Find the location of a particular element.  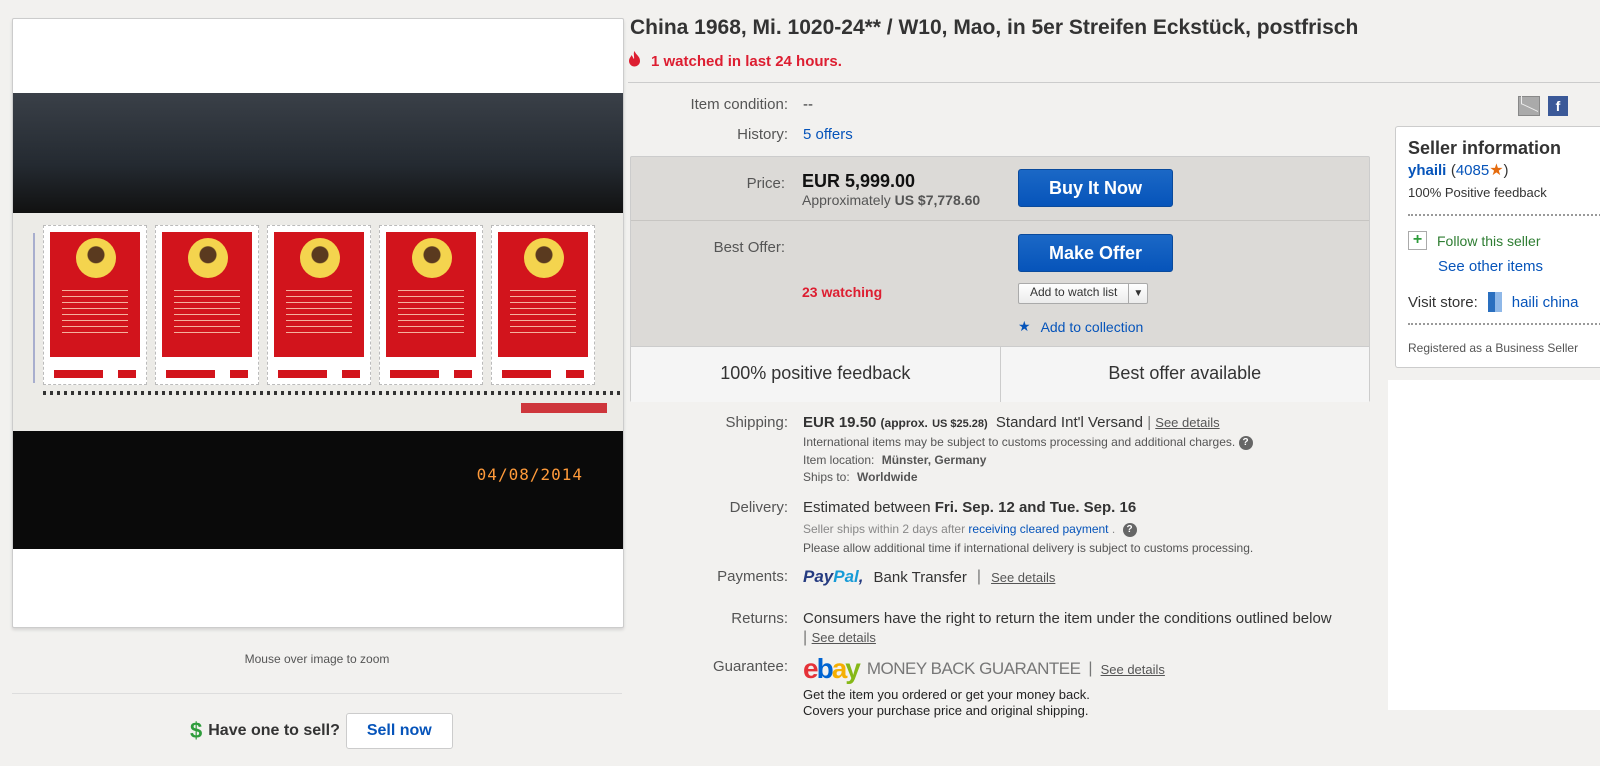

ad-placeholder is located at coordinates (1494, 545).